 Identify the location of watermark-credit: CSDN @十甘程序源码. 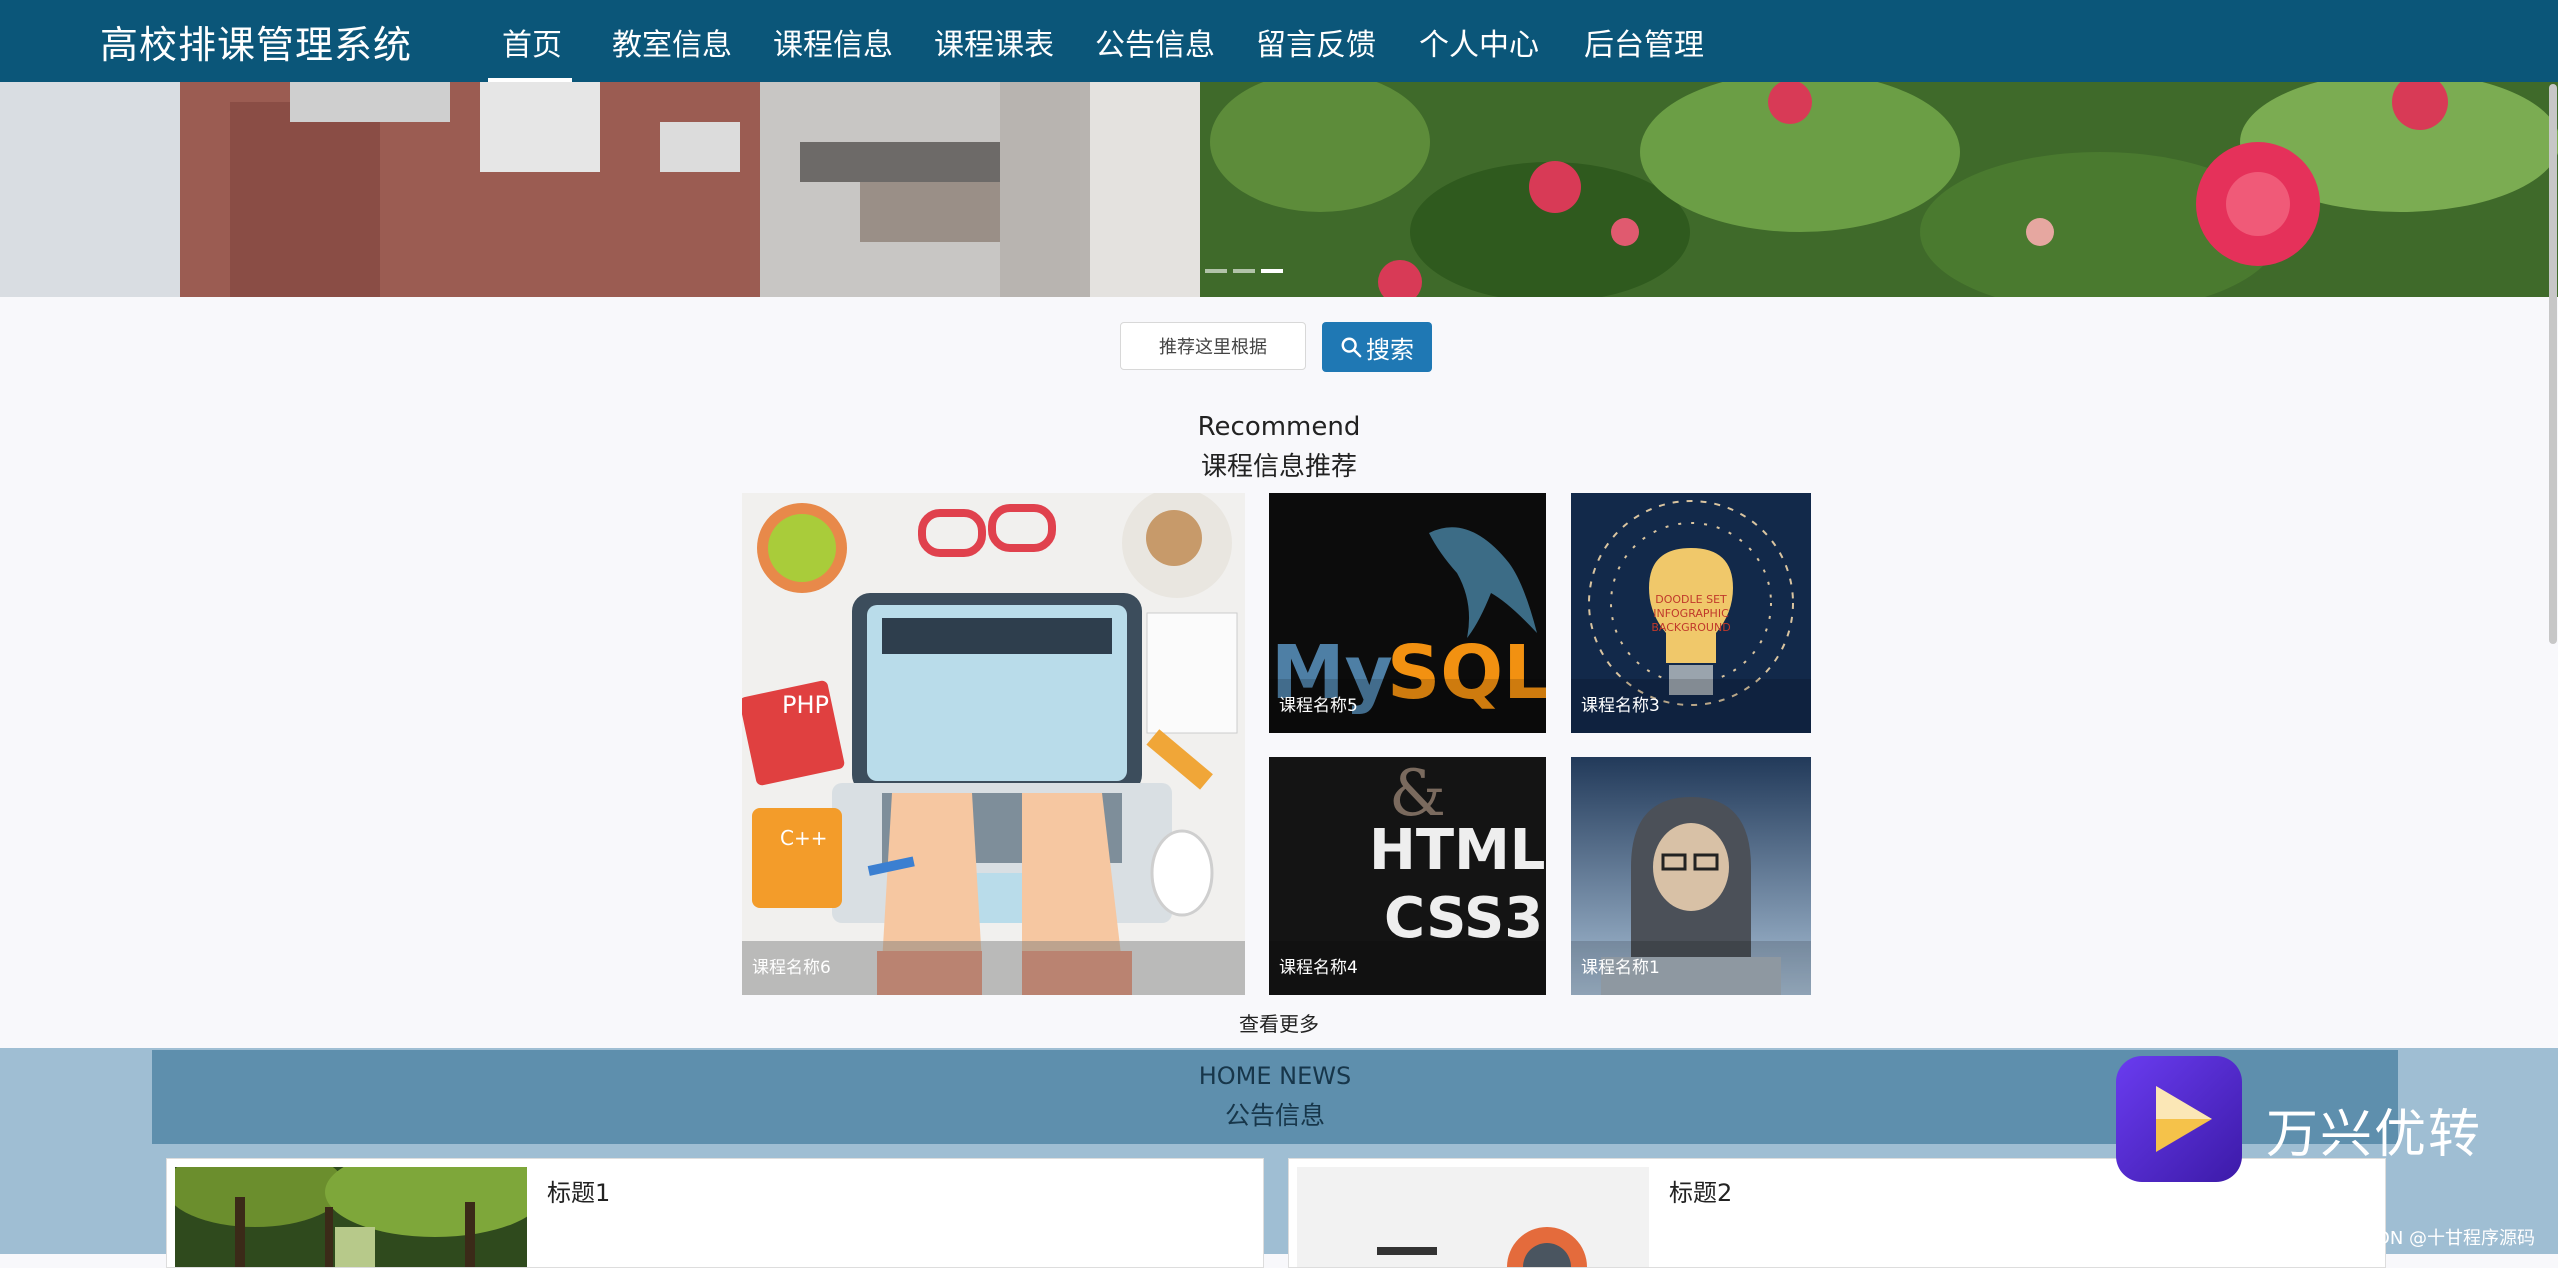
(2444, 1238).